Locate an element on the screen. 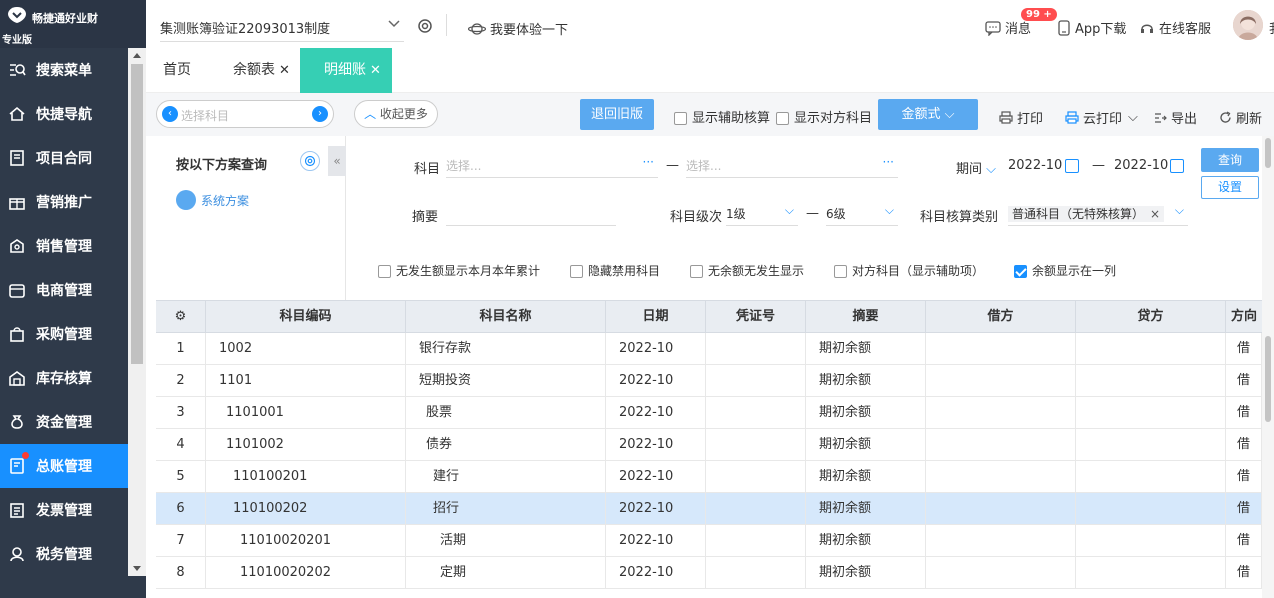 The width and height of the screenshot is (1274, 598). column-header: 日期 is located at coordinates (656, 317).